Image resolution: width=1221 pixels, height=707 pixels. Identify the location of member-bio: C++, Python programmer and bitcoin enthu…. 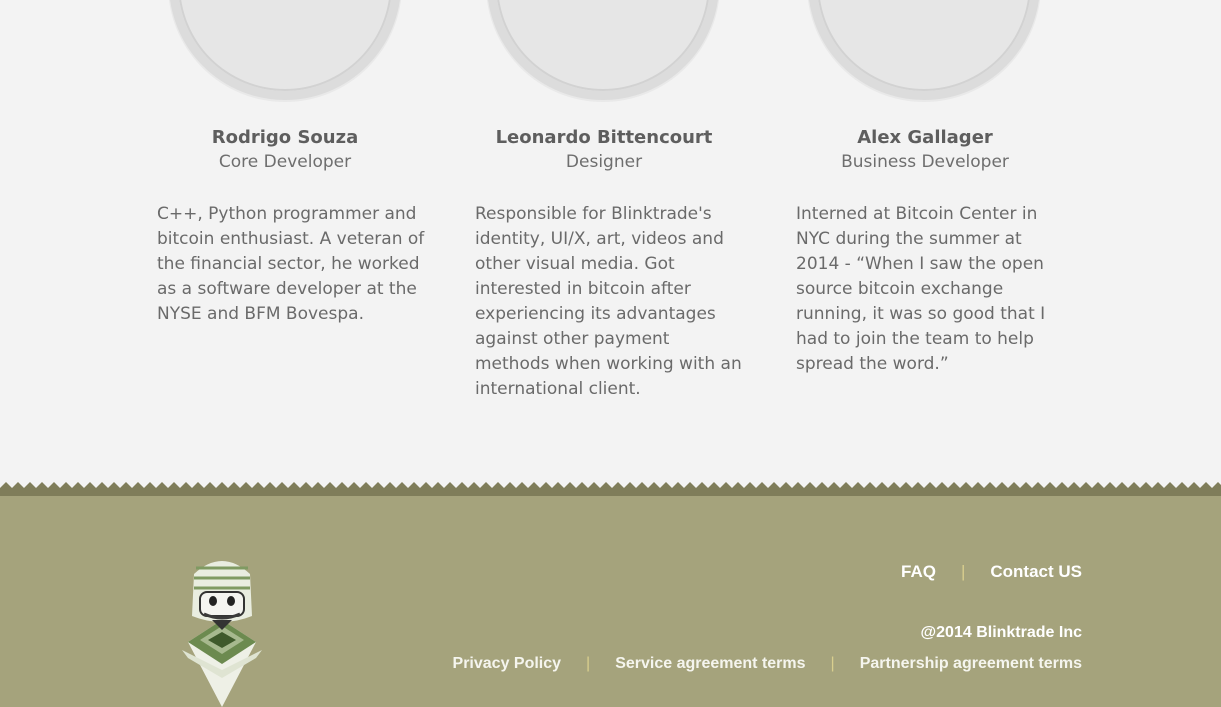
(291, 264).